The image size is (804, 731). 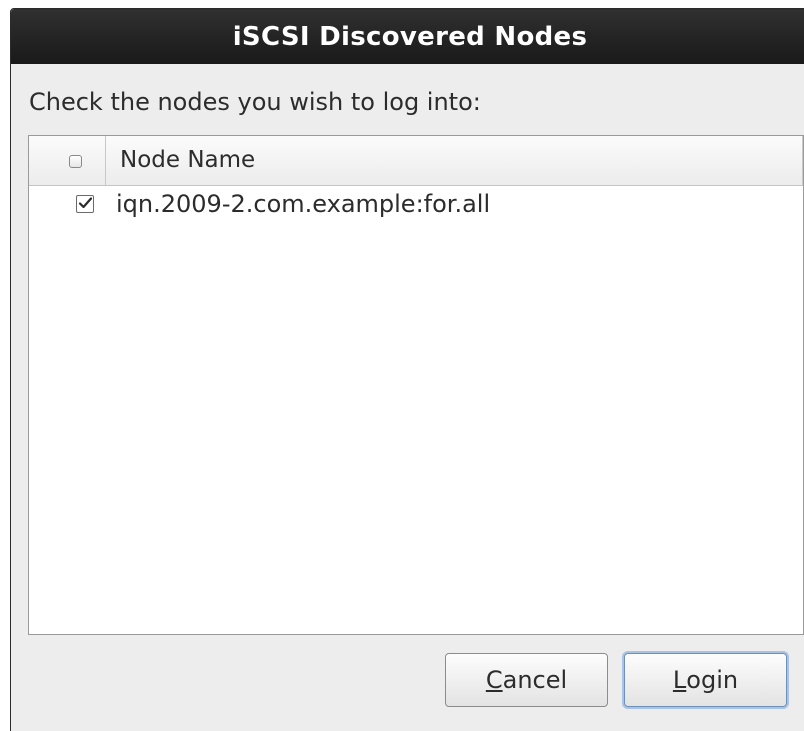 I want to click on table-row: iqn.2009-2.com.example:for.all, so click(x=416, y=209).